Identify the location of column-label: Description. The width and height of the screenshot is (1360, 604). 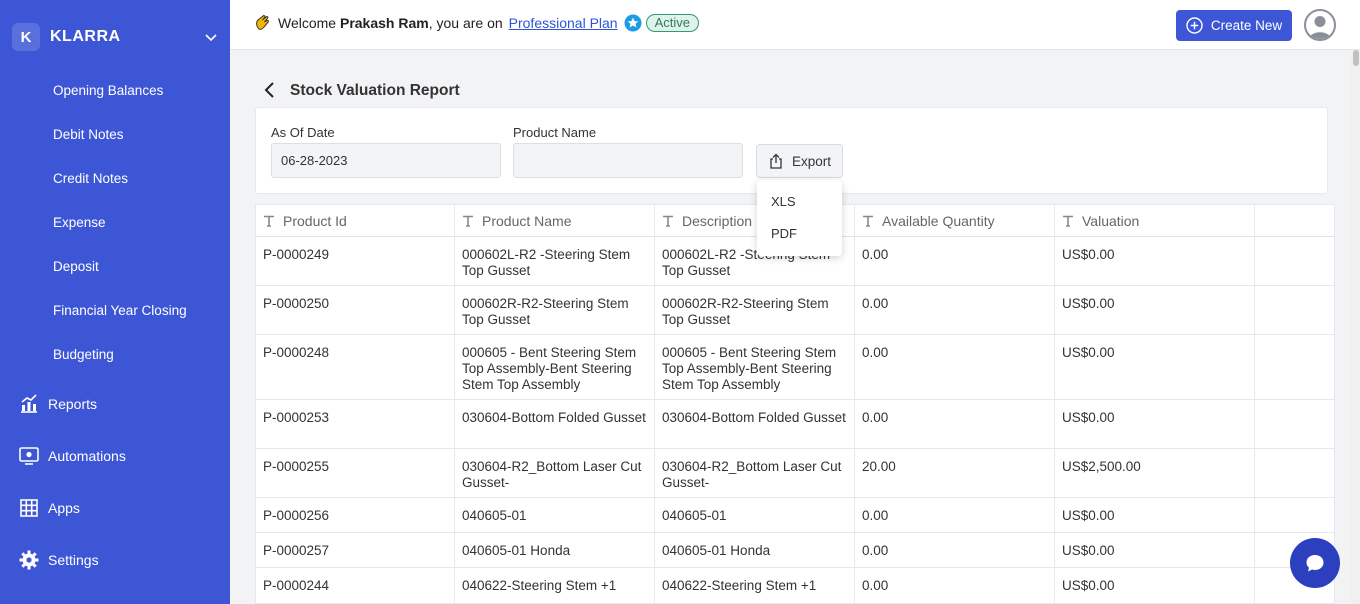
(717, 221).